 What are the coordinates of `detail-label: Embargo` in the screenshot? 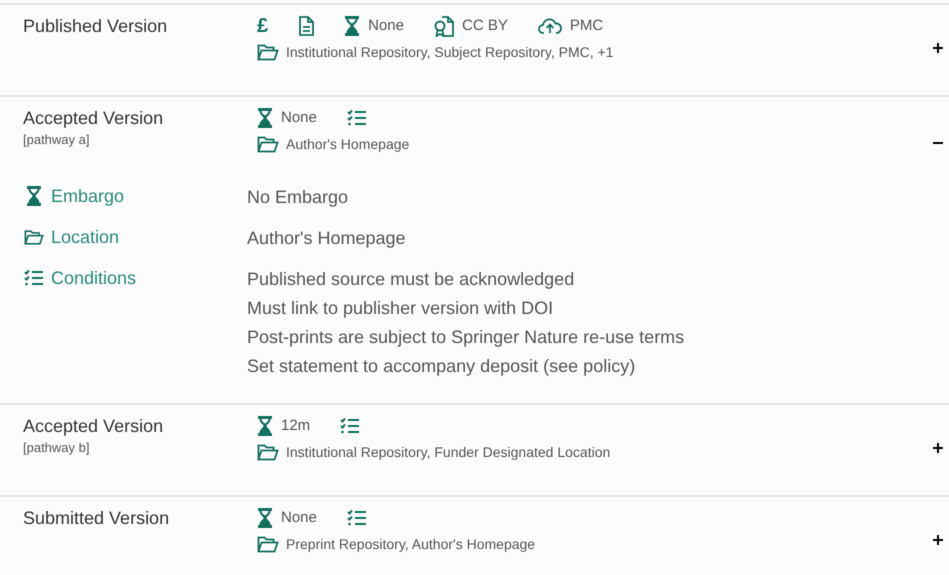 It's located at (87, 196).